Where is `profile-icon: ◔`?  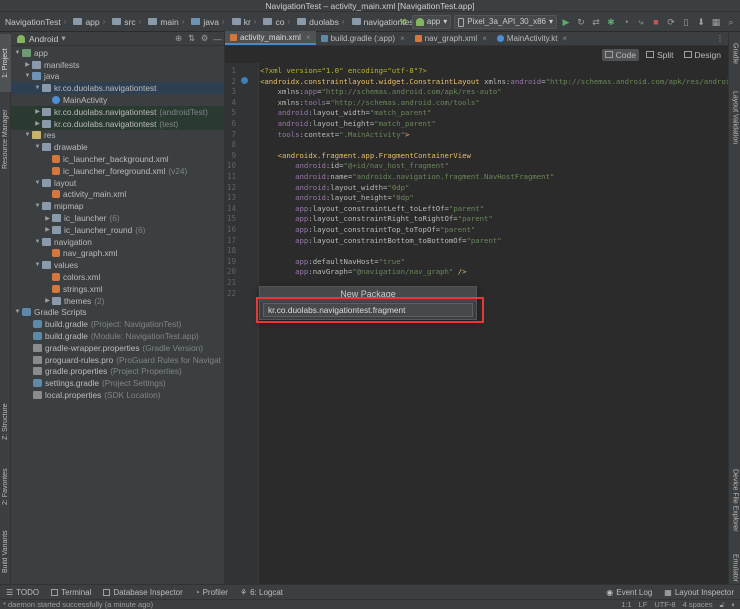
profile-icon: ◔ is located at coordinates (626, 22).